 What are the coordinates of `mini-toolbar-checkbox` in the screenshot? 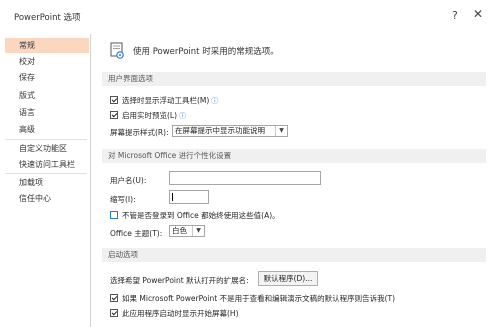 It's located at (114, 100).